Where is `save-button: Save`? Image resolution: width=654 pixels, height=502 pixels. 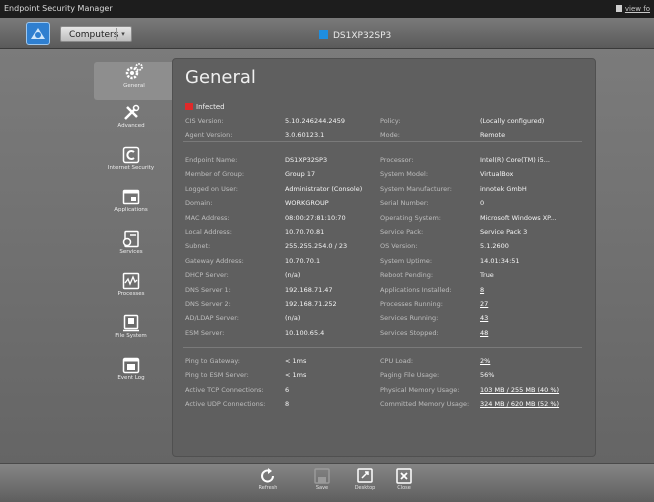 save-button: Save is located at coordinates (322, 479).